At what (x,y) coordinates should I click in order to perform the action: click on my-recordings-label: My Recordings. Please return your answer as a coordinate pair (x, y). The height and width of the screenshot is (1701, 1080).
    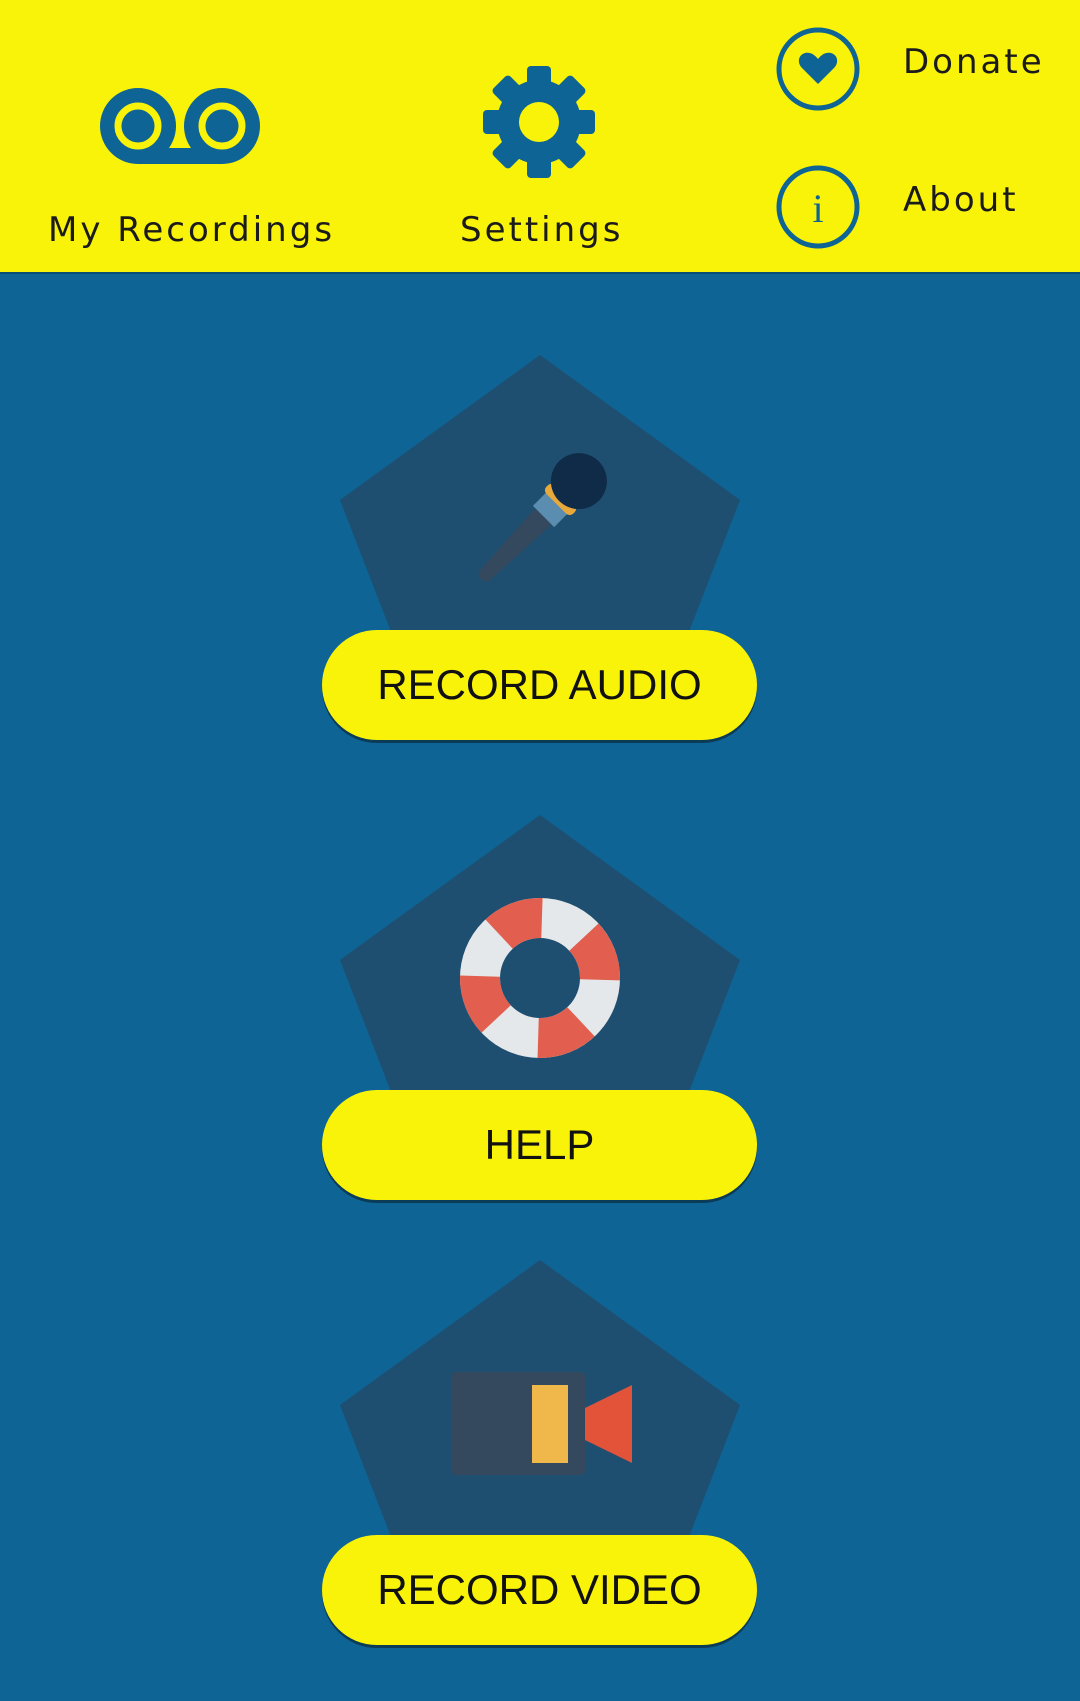
    Looking at the image, I should click on (192, 230).